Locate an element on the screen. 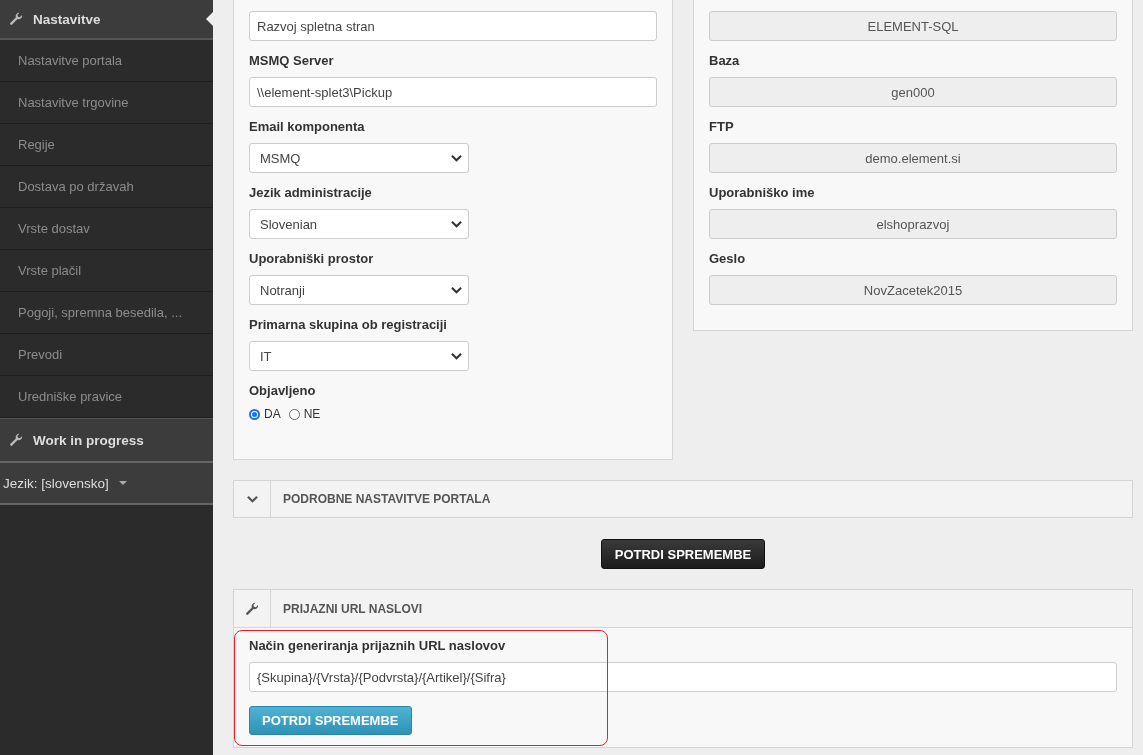  select-field: IT is located at coordinates (359, 356).